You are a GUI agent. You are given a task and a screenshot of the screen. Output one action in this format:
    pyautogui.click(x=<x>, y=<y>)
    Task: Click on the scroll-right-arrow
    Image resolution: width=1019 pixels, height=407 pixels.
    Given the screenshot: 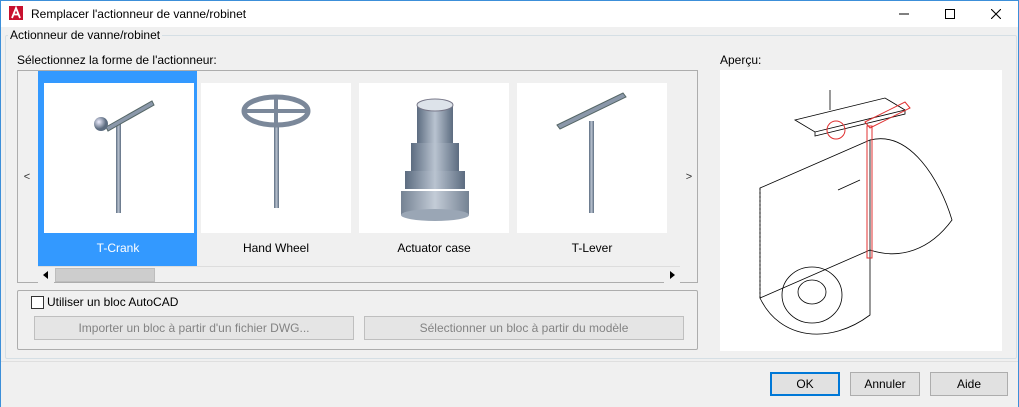 What is the action you would take?
    pyautogui.click(x=672, y=275)
    